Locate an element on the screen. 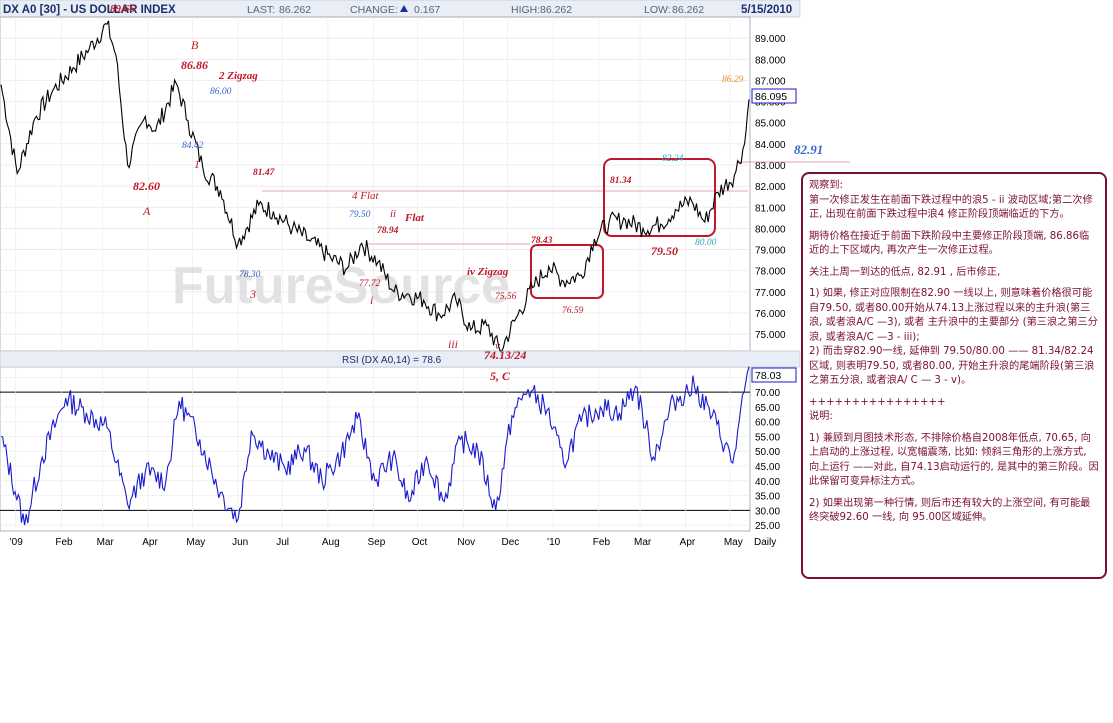 Image resolution: width=1113 pixels, height=723 pixels. price-tick-label: 83.000 is located at coordinates (770, 166).